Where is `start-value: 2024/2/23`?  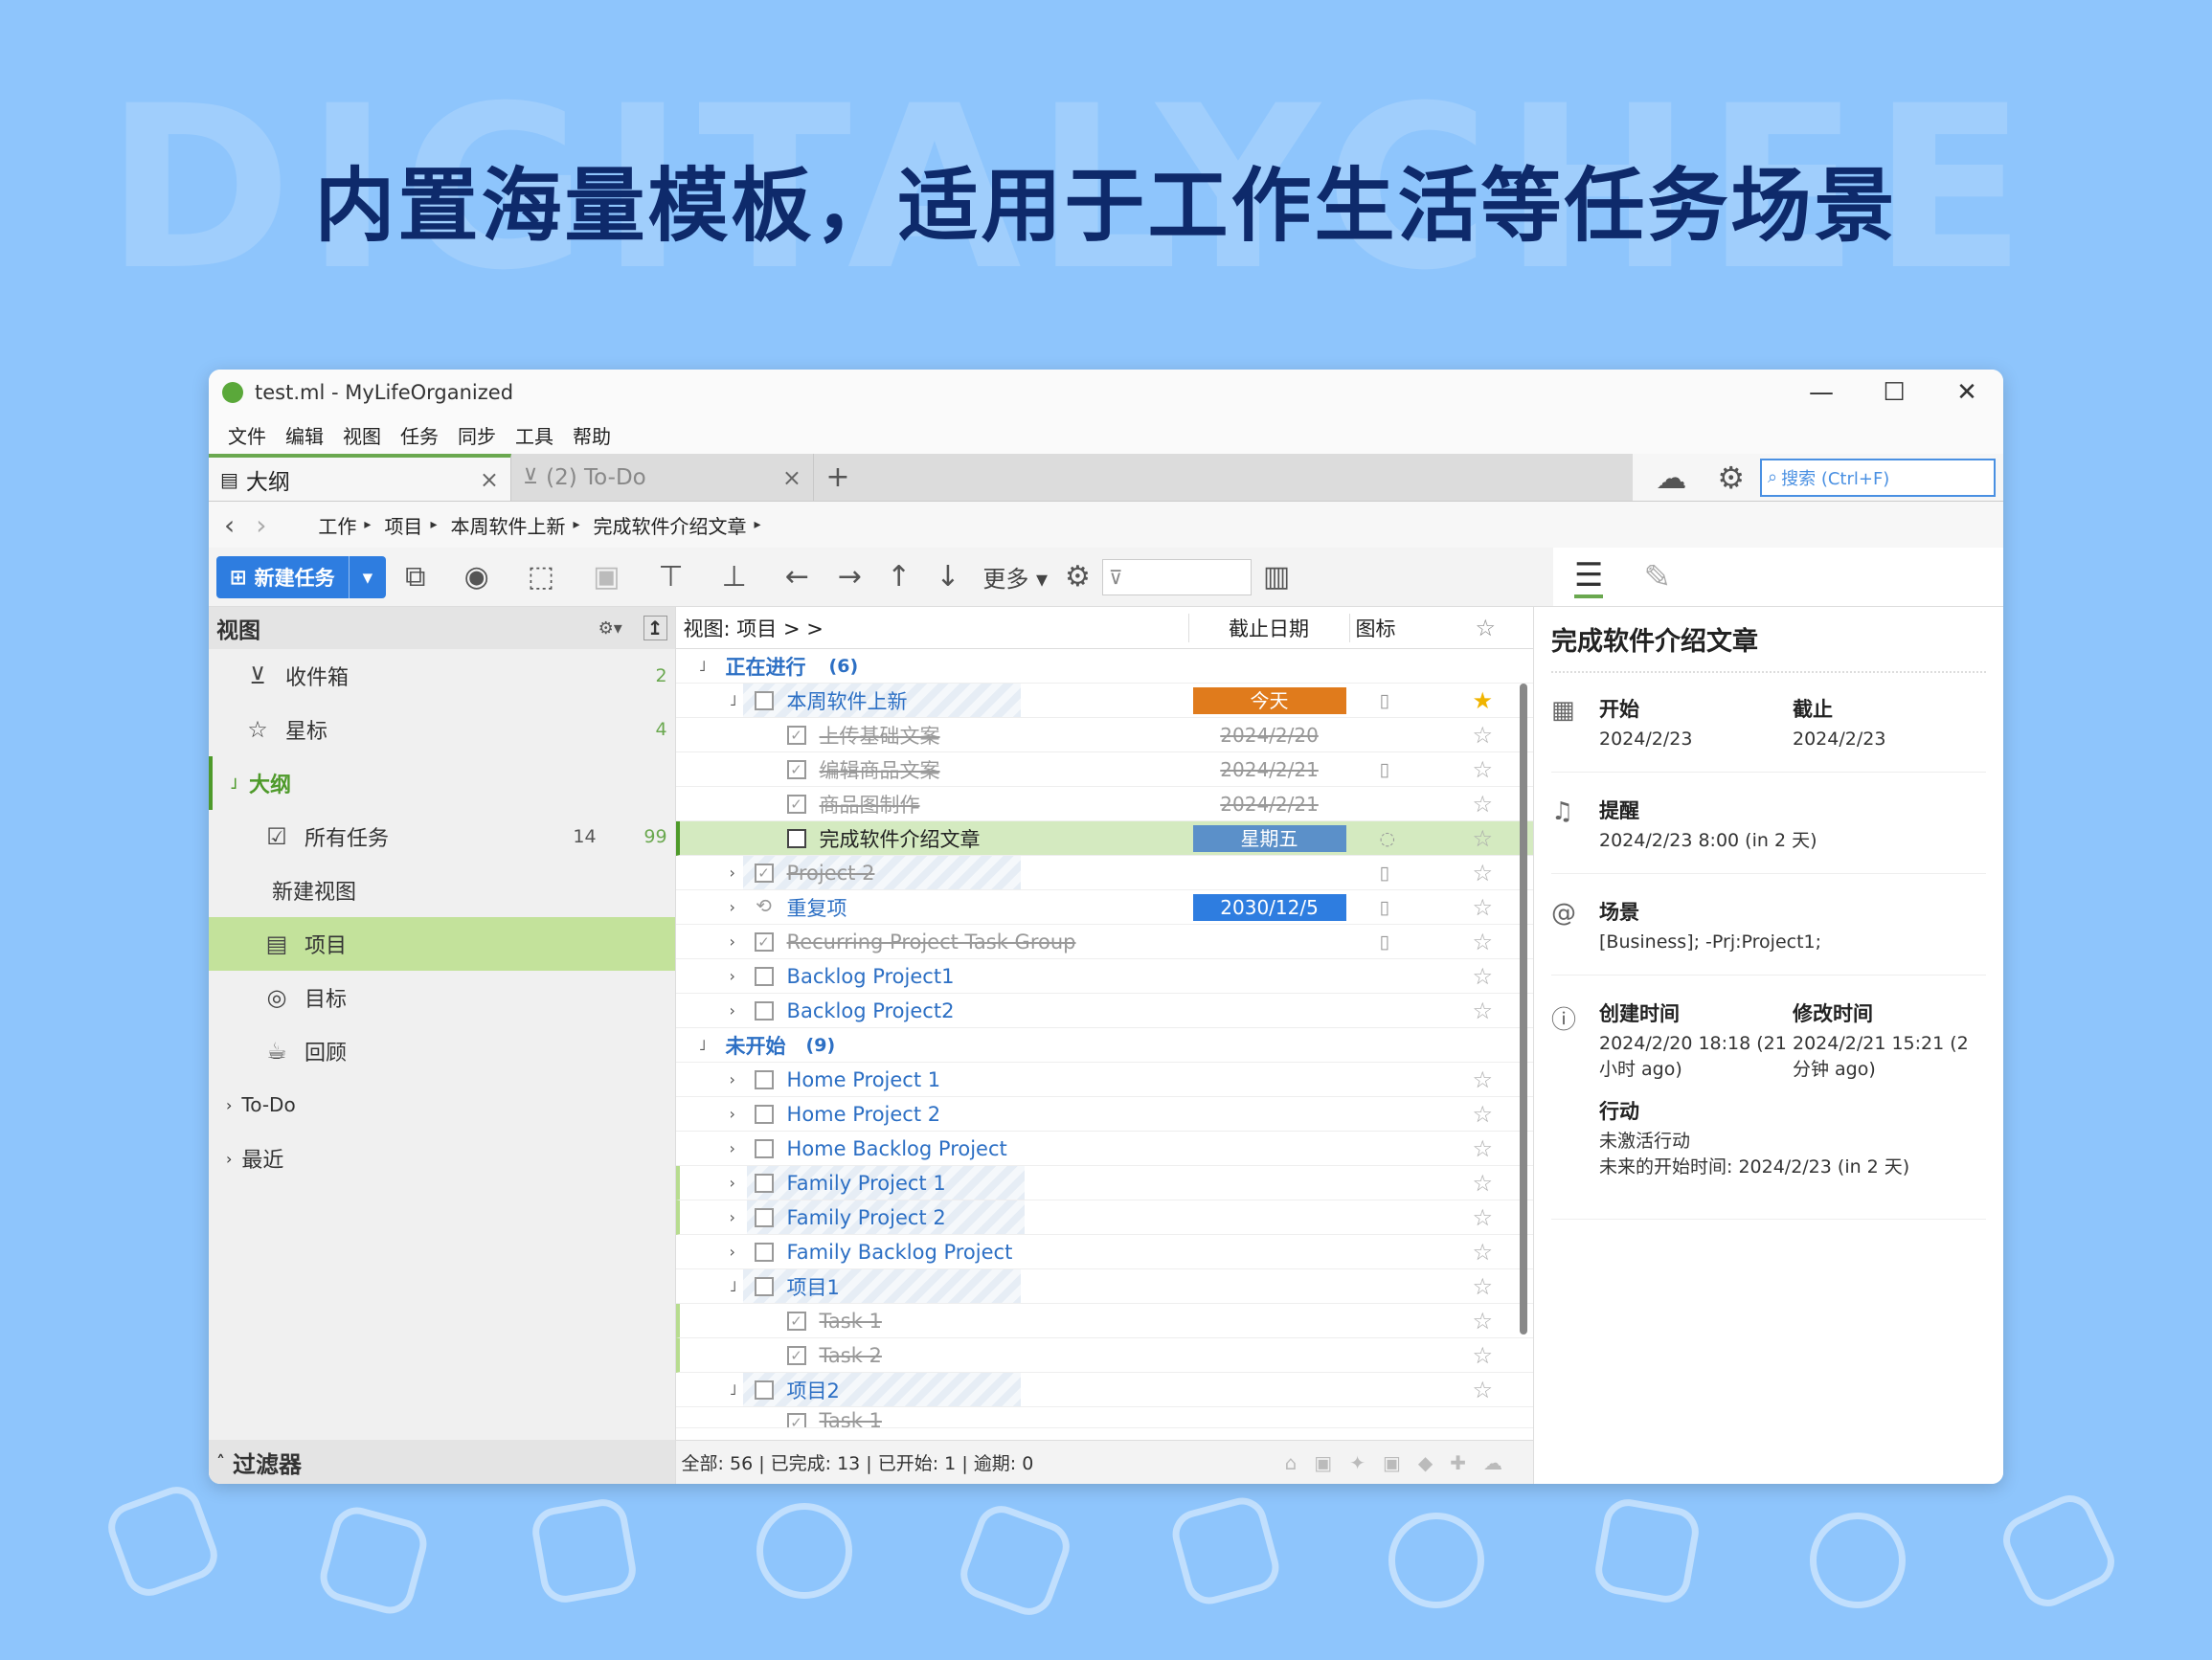
start-value: 2024/2/23 is located at coordinates (1696, 739).